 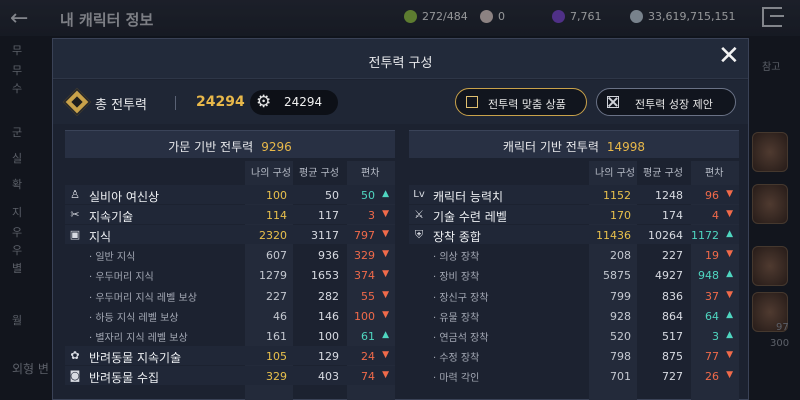 What do you see at coordinates (574, 235) in the screenshot?
I see `table-row: ⛨ 장착 종합 11436 10264 1172 ▲` at bounding box center [574, 235].